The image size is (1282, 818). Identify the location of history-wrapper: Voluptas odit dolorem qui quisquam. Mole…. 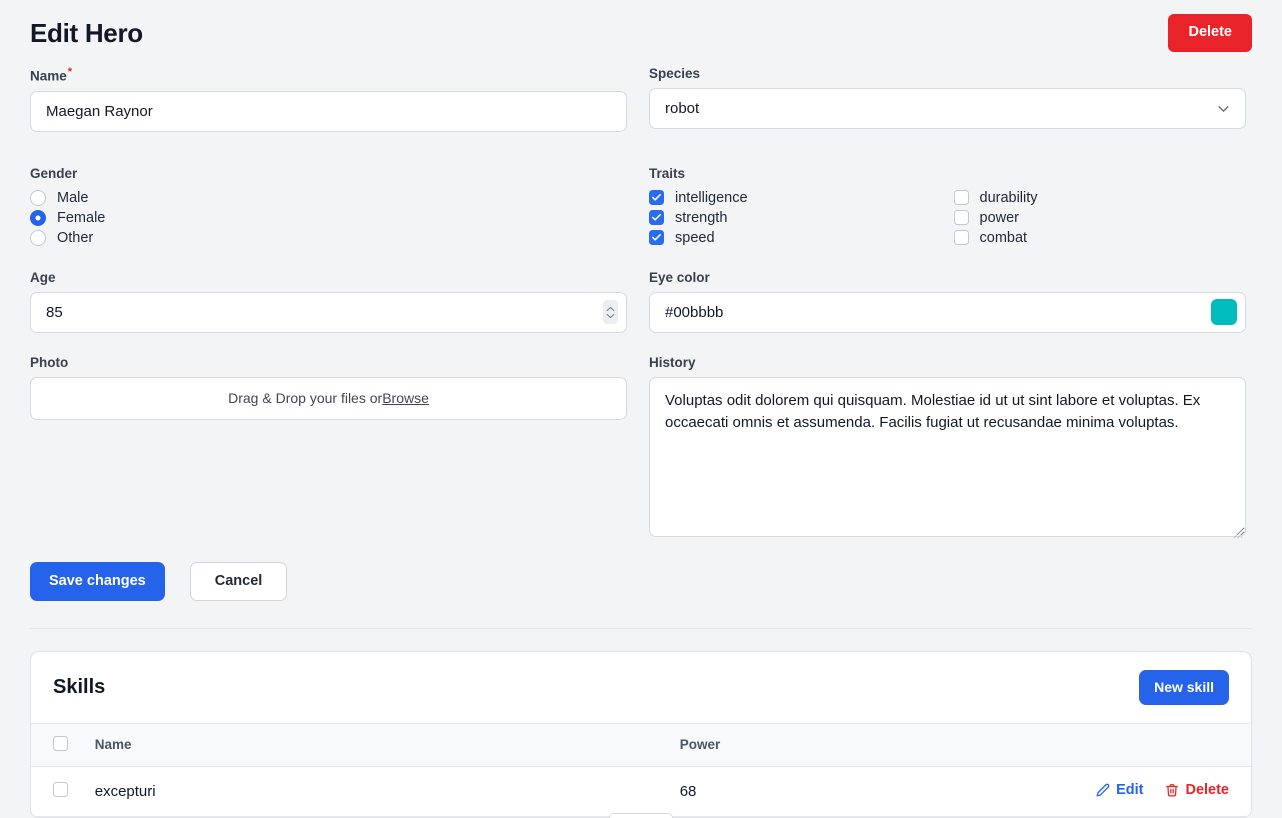
(947, 459).